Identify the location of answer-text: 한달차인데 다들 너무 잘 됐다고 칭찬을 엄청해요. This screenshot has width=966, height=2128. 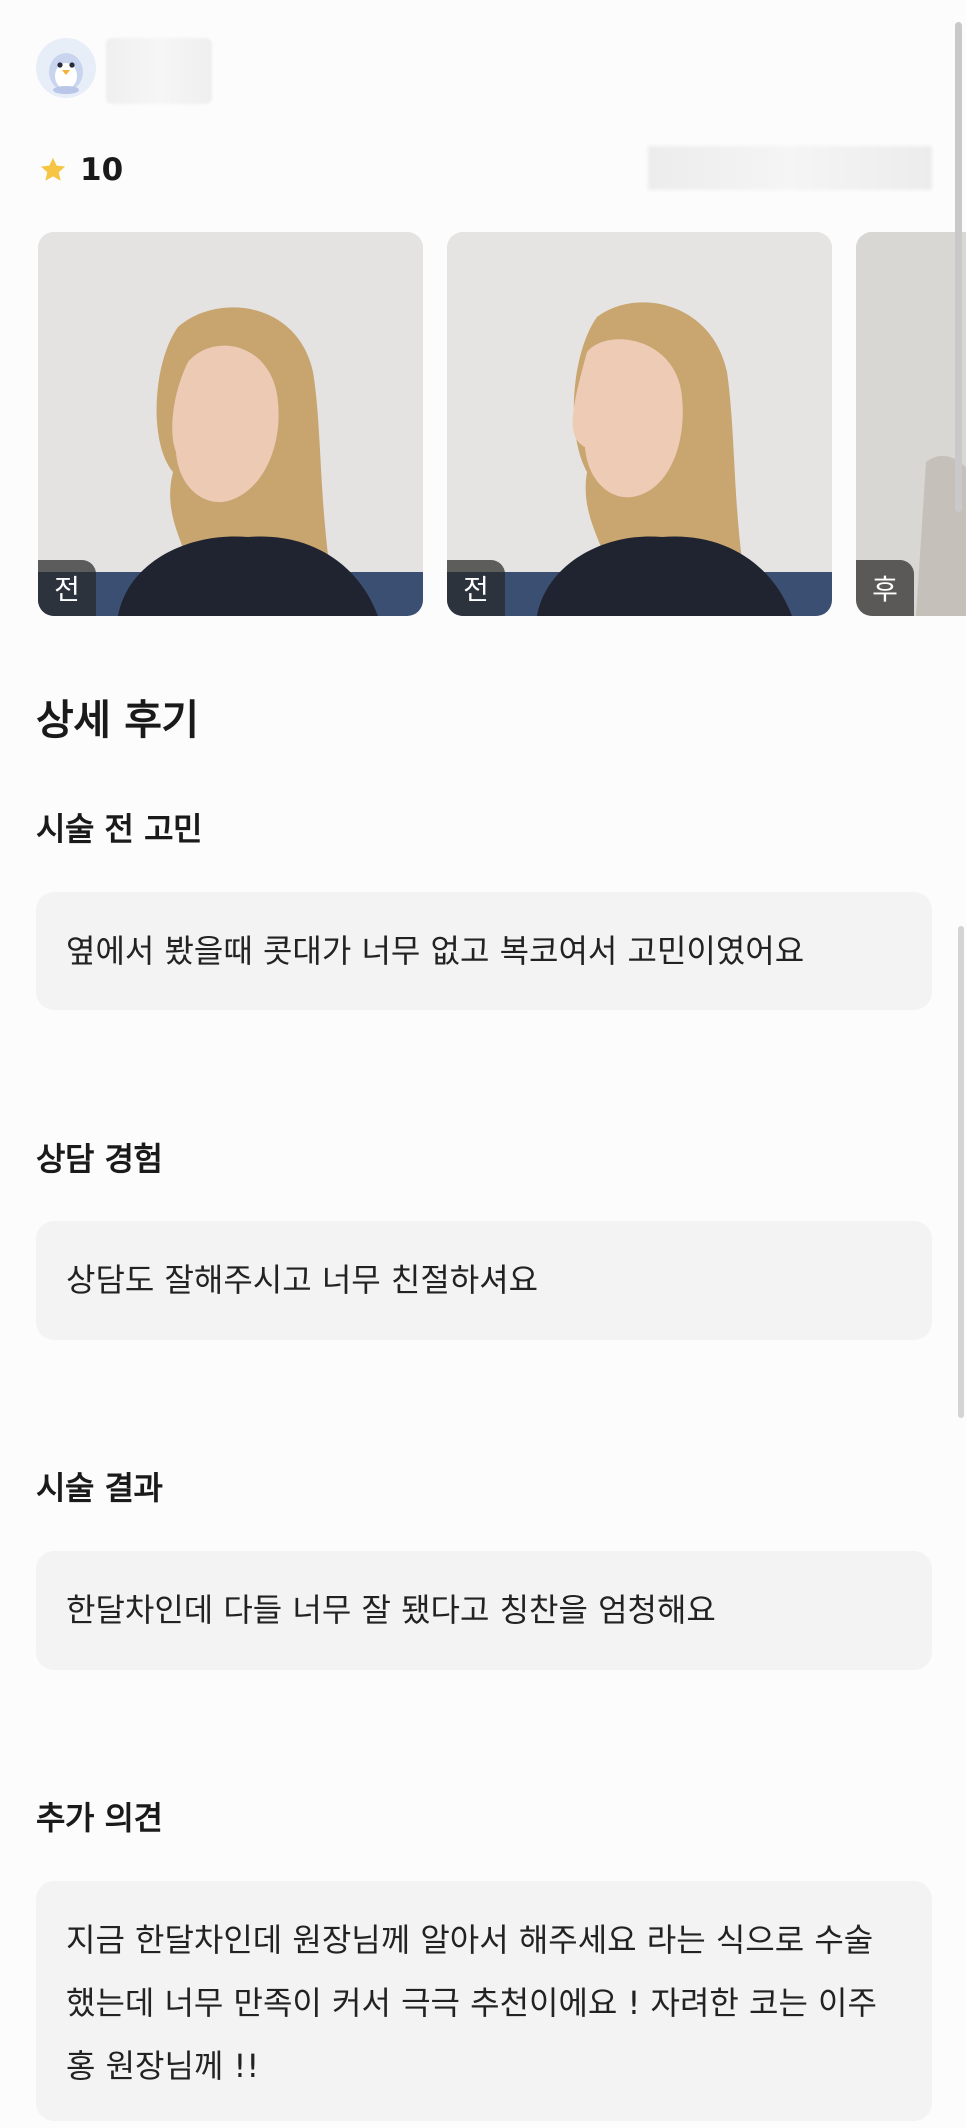
(391, 1610).